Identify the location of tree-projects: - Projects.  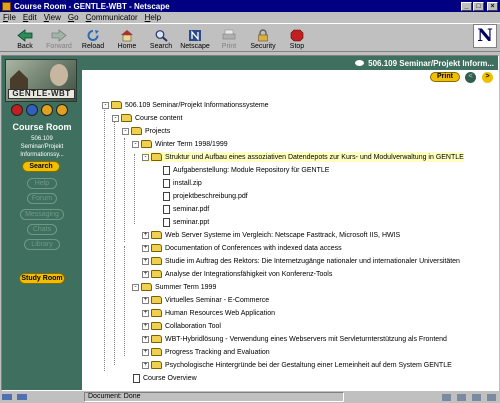
(146, 131).